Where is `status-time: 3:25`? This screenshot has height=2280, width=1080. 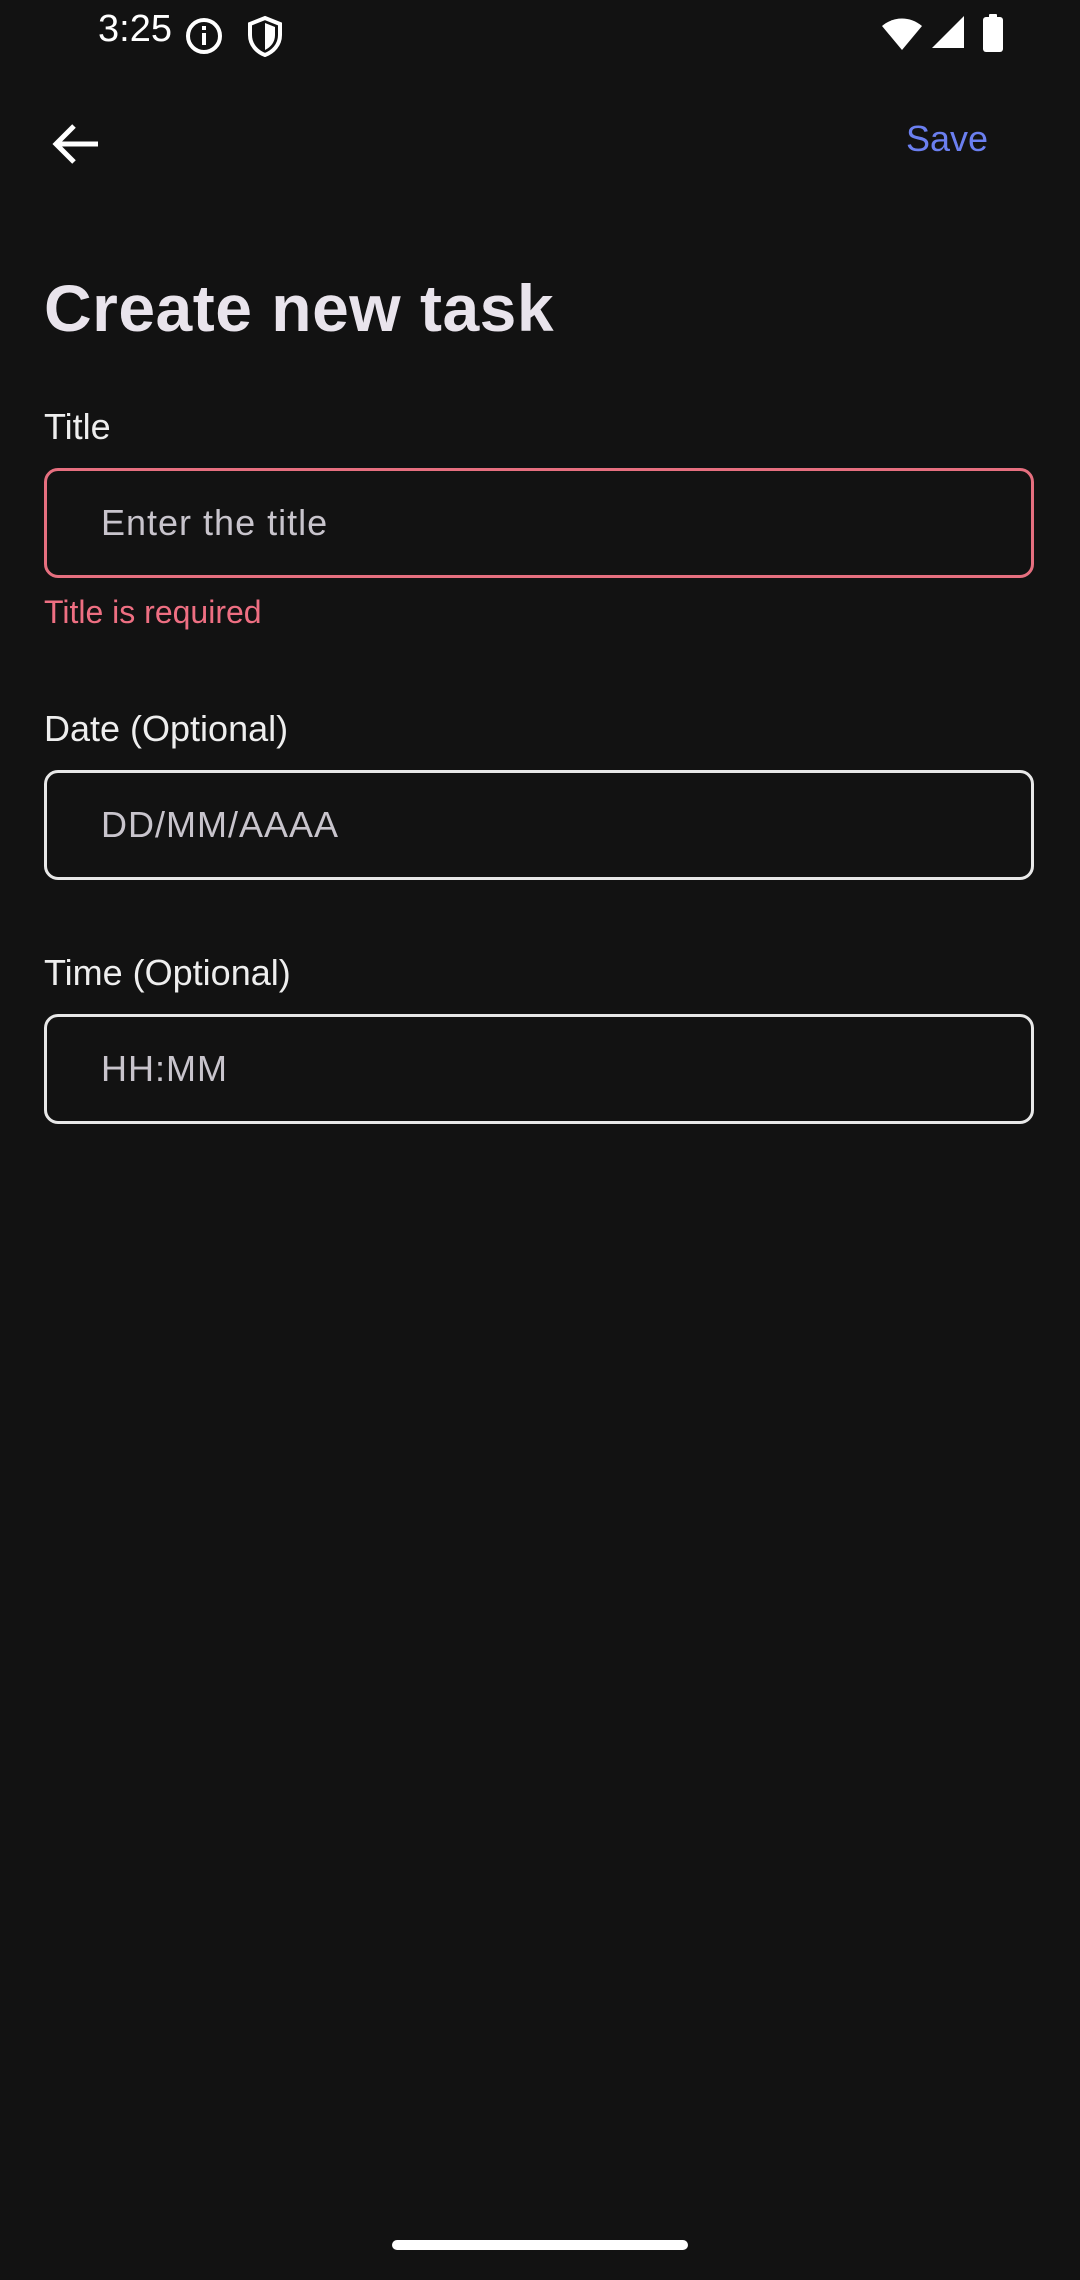 status-time: 3:25 is located at coordinates (135, 29).